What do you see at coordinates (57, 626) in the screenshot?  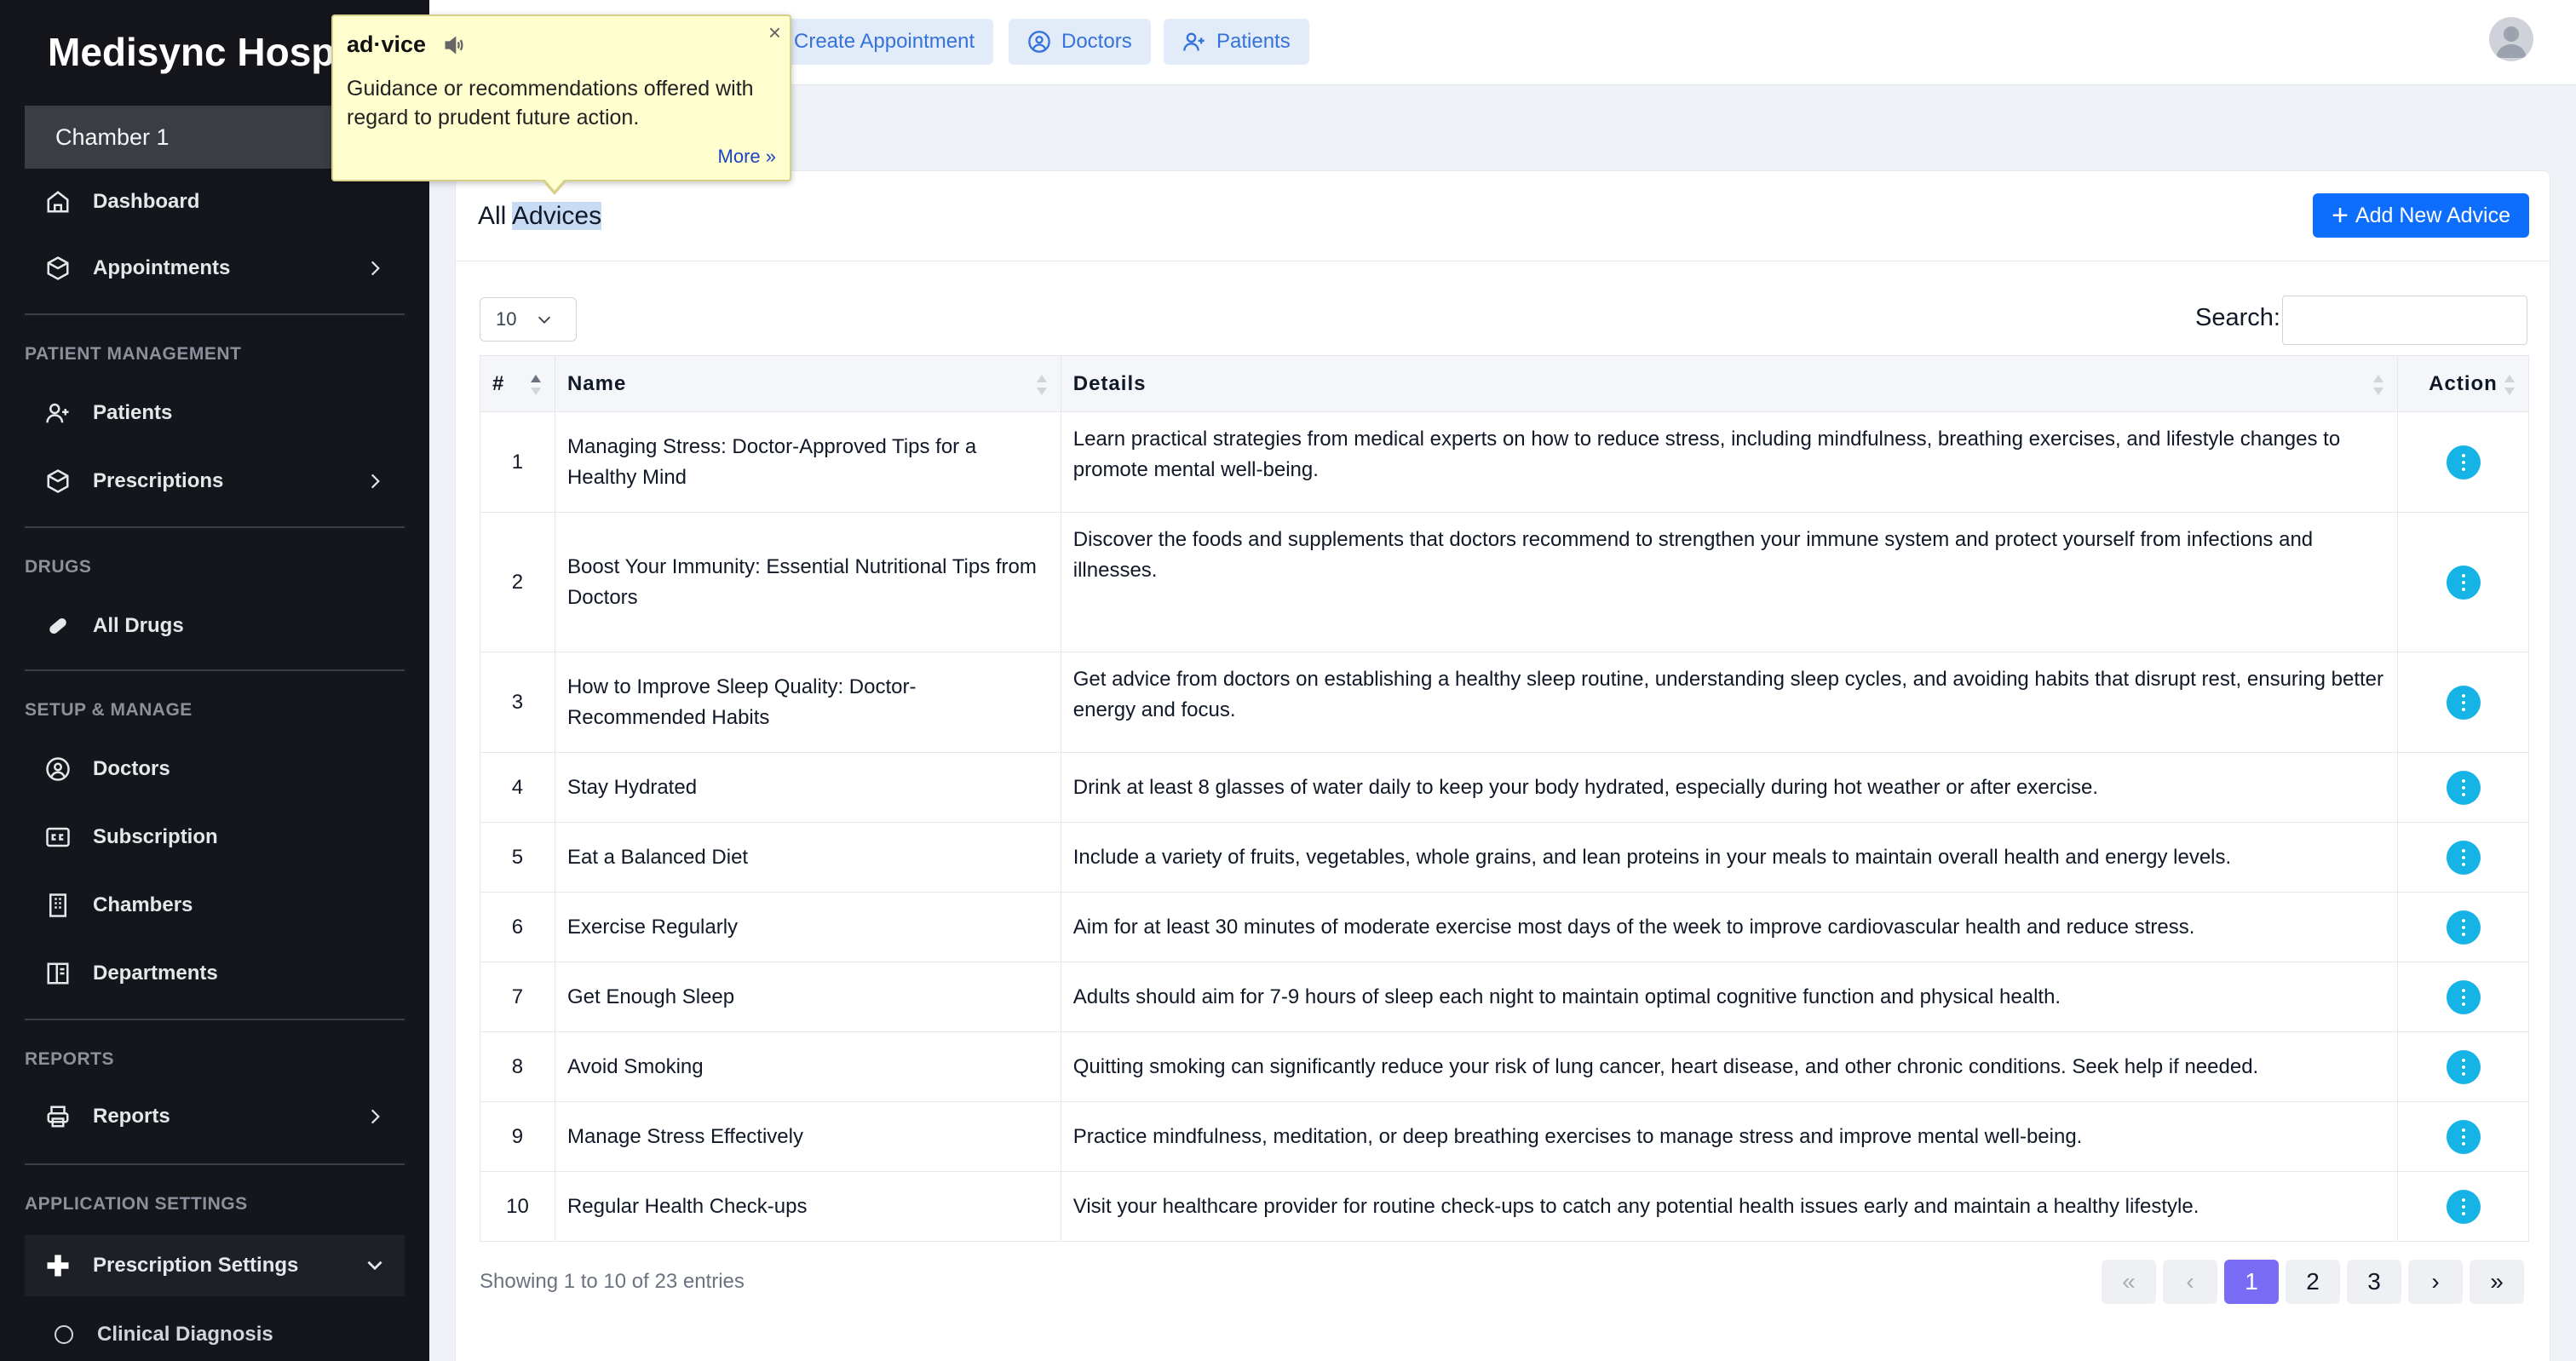 I see `pill-icon` at bounding box center [57, 626].